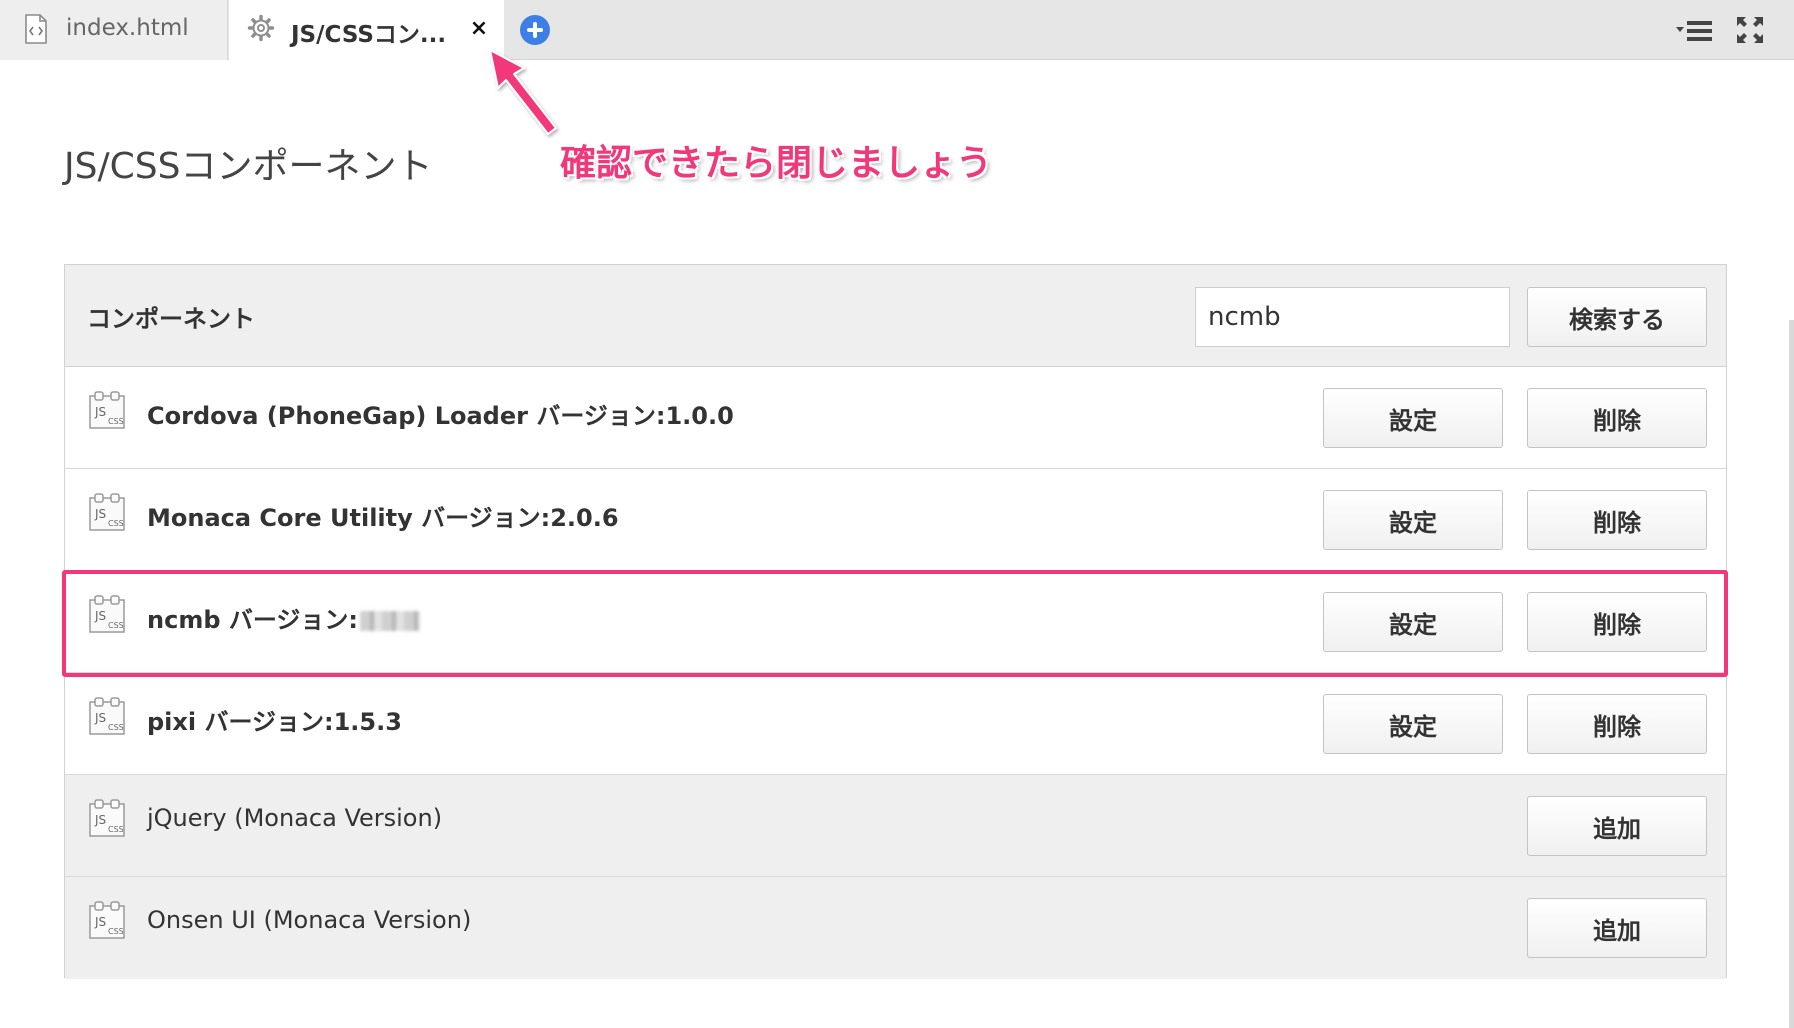  What do you see at coordinates (261, 28) in the screenshot?
I see `gear-icon` at bounding box center [261, 28].